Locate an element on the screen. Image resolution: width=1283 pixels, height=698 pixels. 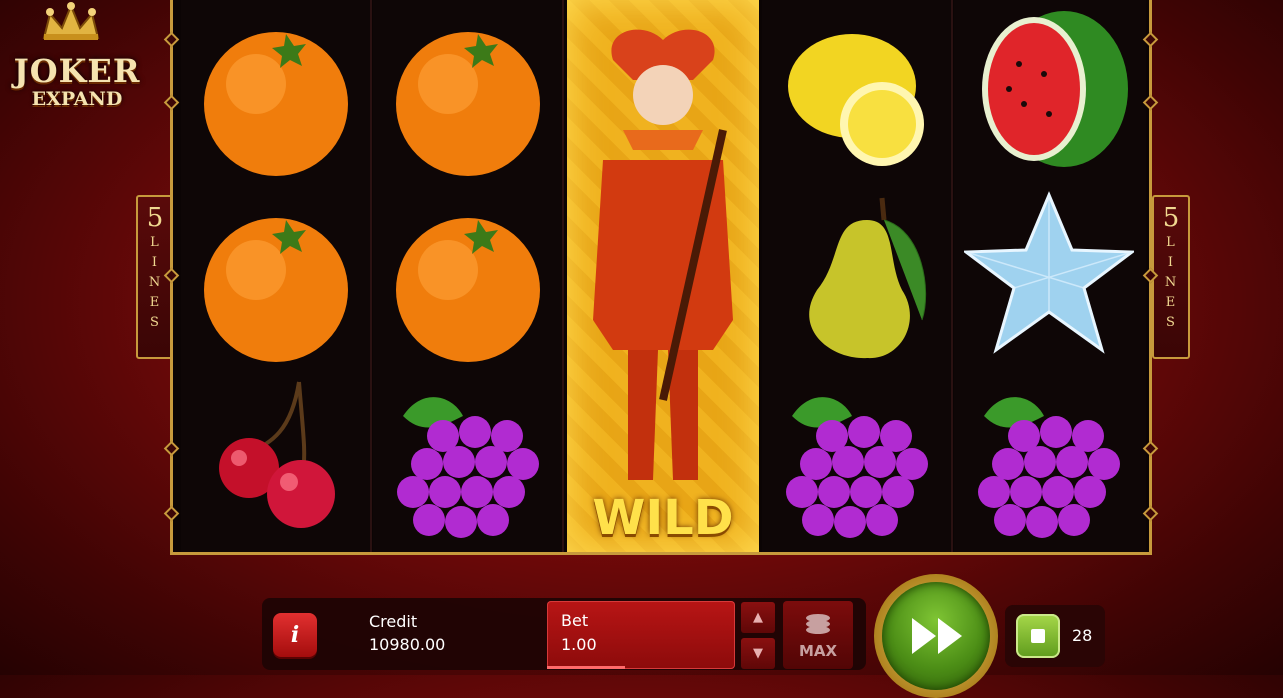
arrow-down-icon: ▼ is located at coordinates (758, 653).